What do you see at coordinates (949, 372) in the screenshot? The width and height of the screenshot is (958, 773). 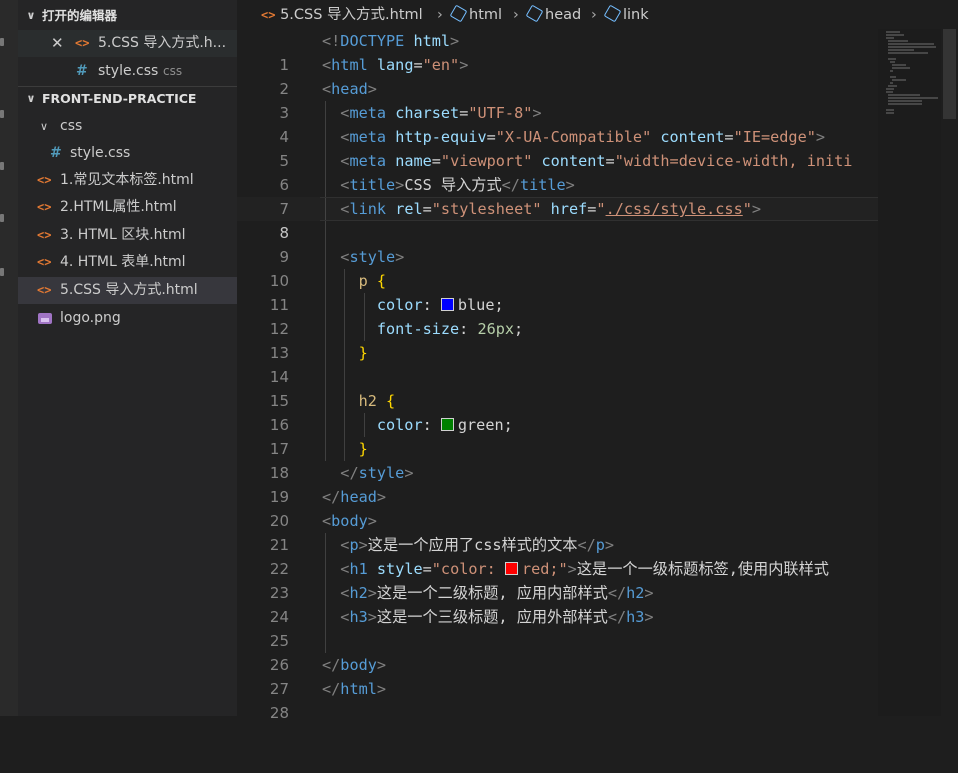 I see `vertical-scrollbar` at bounding box center [949, 372].